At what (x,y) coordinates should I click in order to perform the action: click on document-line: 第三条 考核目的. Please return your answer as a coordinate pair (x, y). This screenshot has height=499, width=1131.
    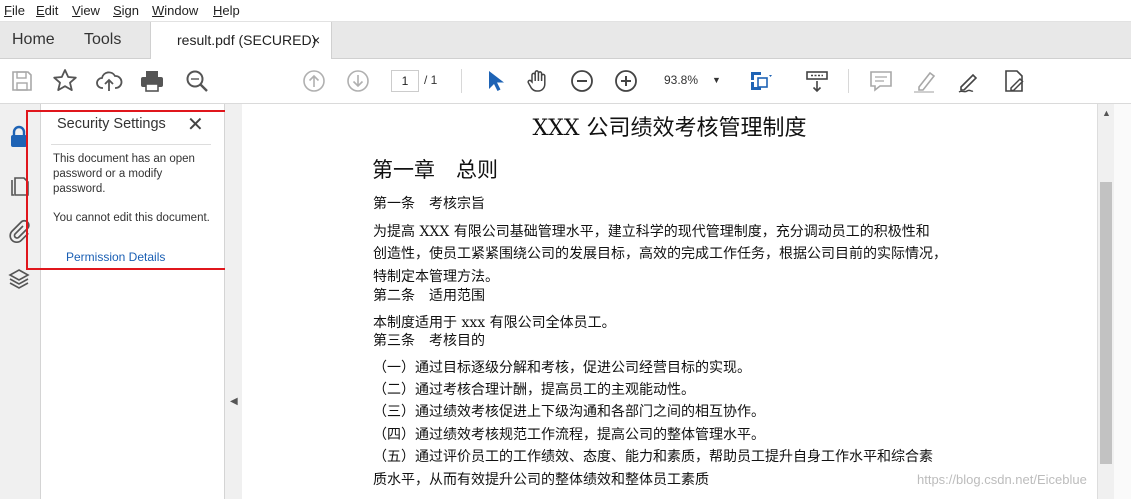
    Looking at the image, I should click on (429, 341).